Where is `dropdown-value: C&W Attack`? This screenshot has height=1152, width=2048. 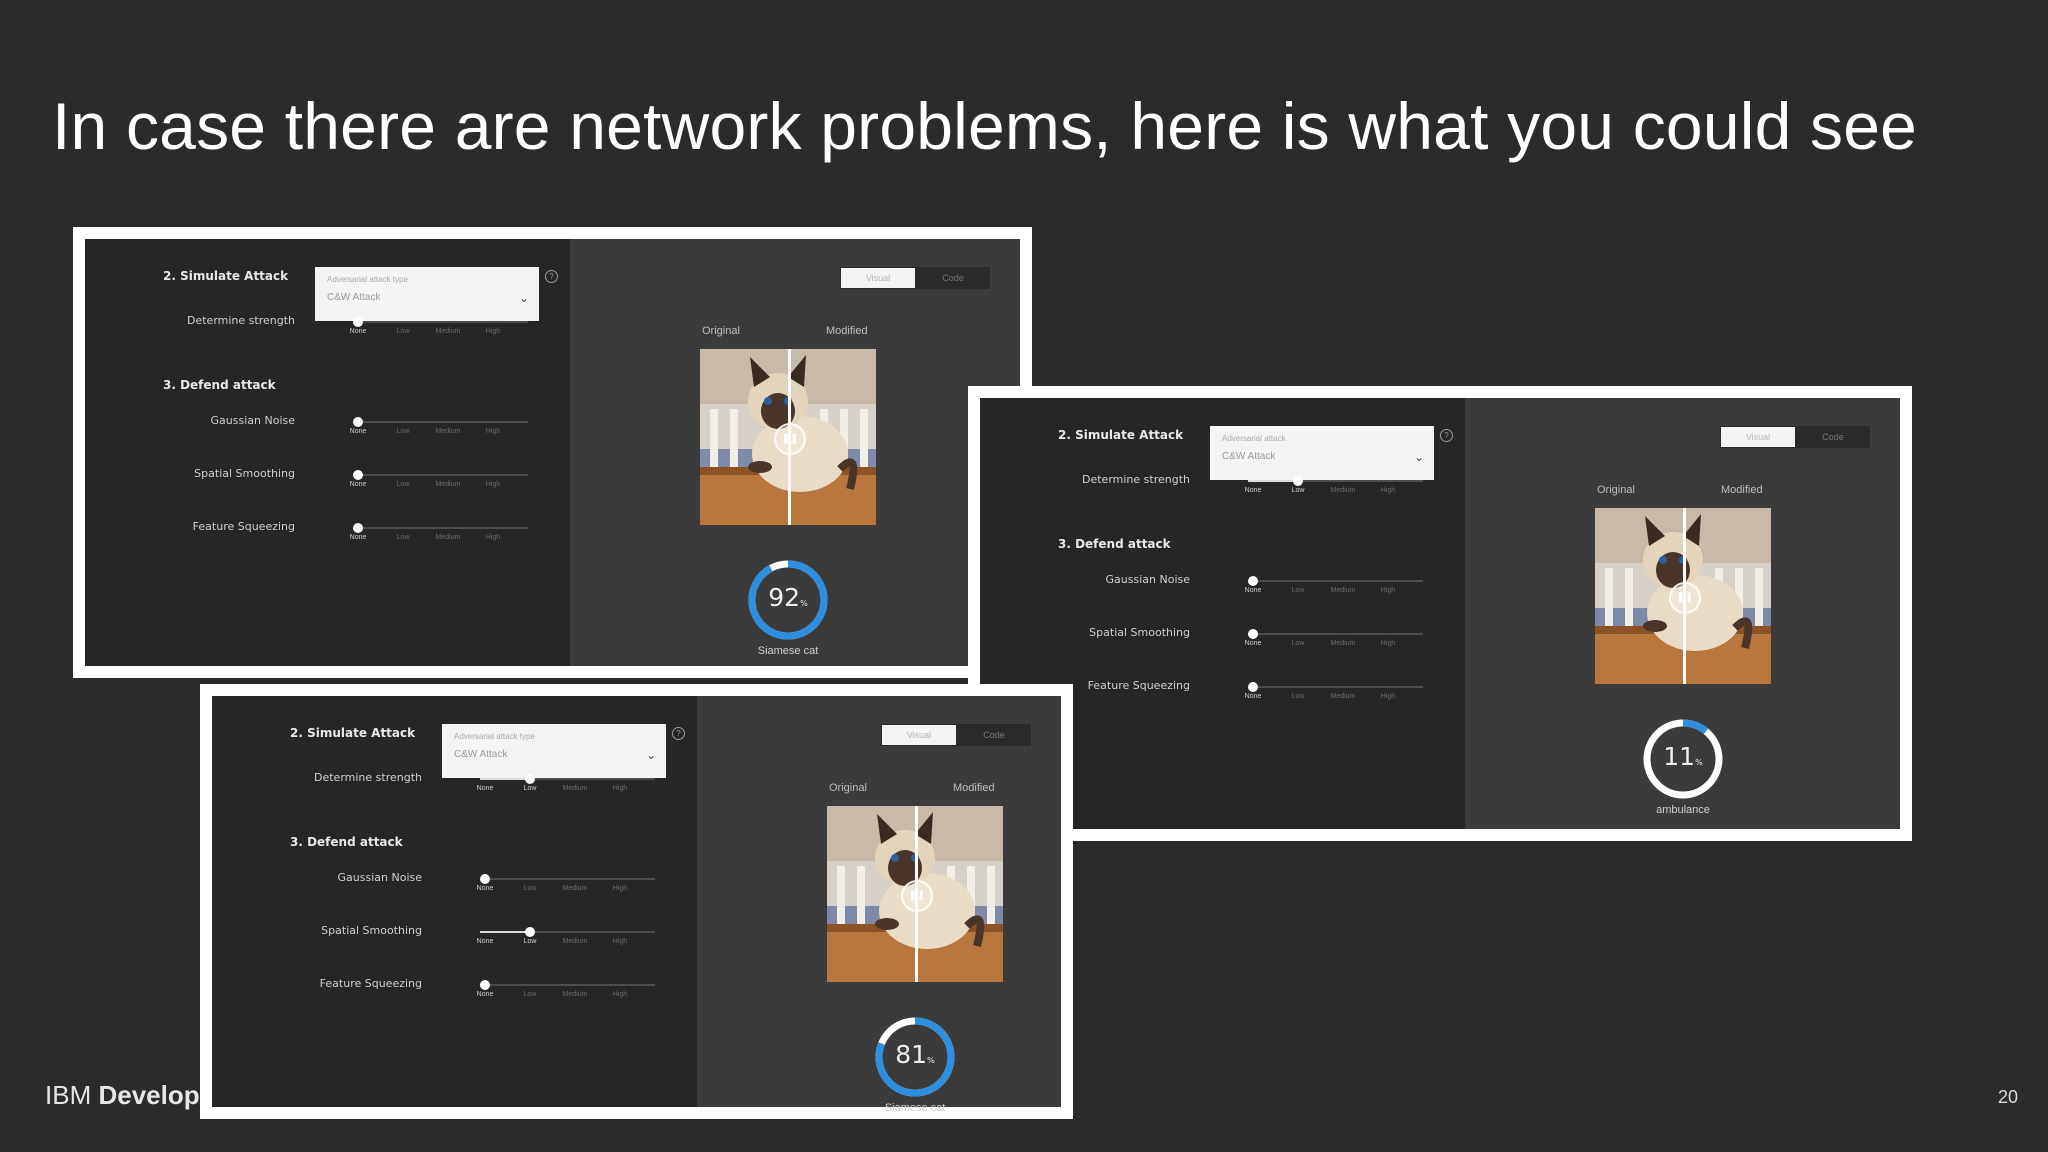 dropdown-value: C&W Attack is located at coordinates (1249, 456).